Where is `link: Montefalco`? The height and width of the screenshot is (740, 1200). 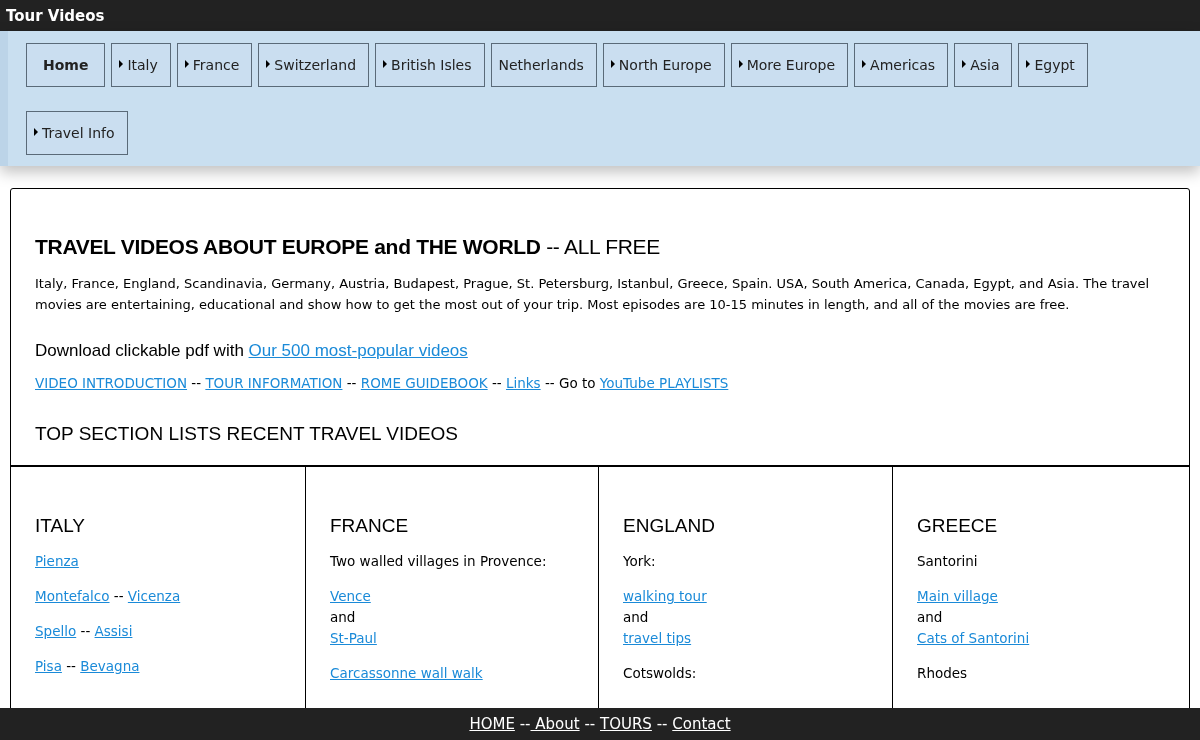
link: Montefalco is located at coordinates (72, 596).